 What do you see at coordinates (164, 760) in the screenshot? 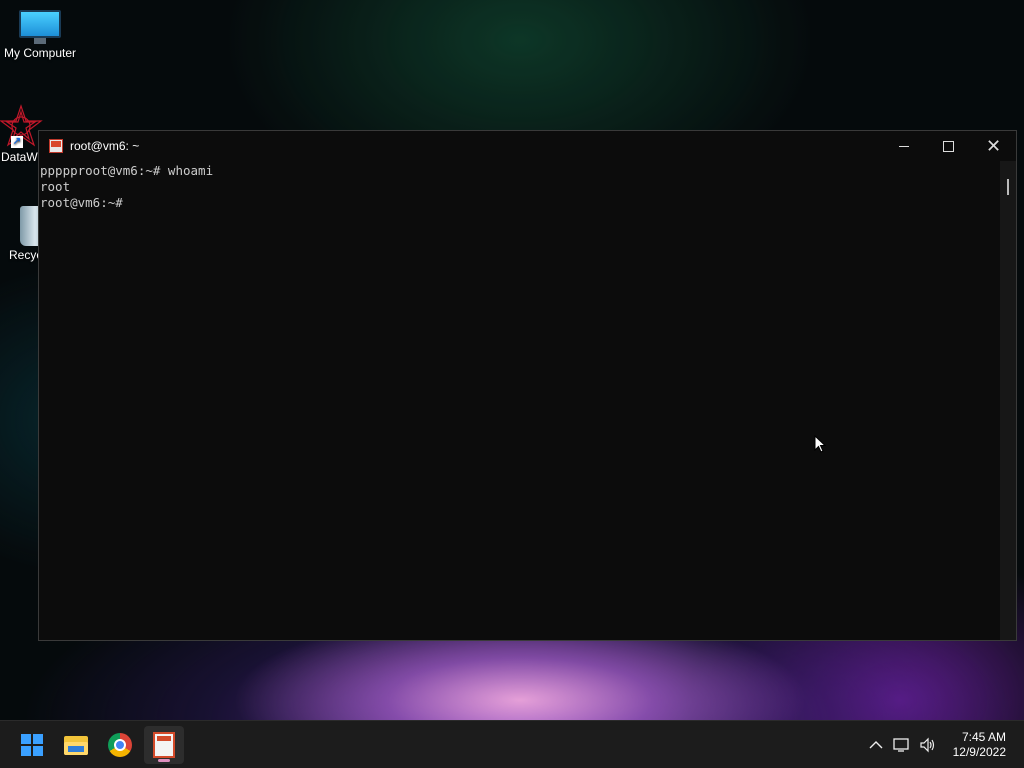
I see `active-app-indicator` at bounding box center [164, 760].